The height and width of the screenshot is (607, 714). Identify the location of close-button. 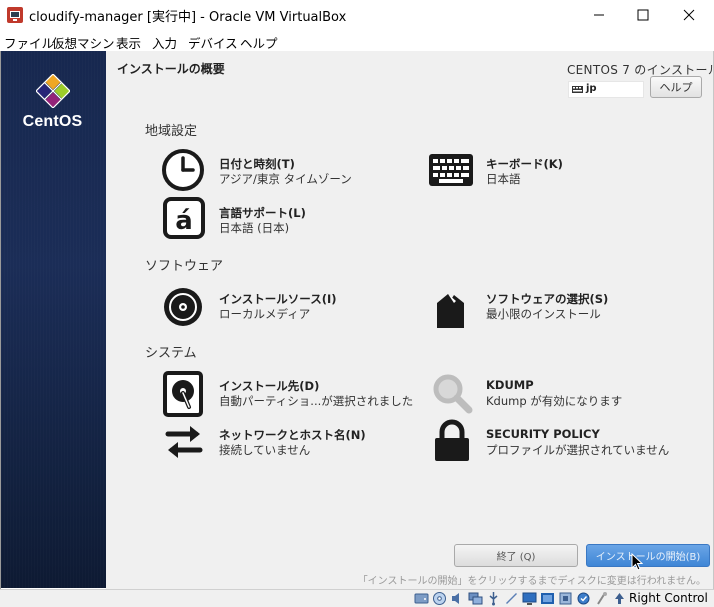
(689, 15).